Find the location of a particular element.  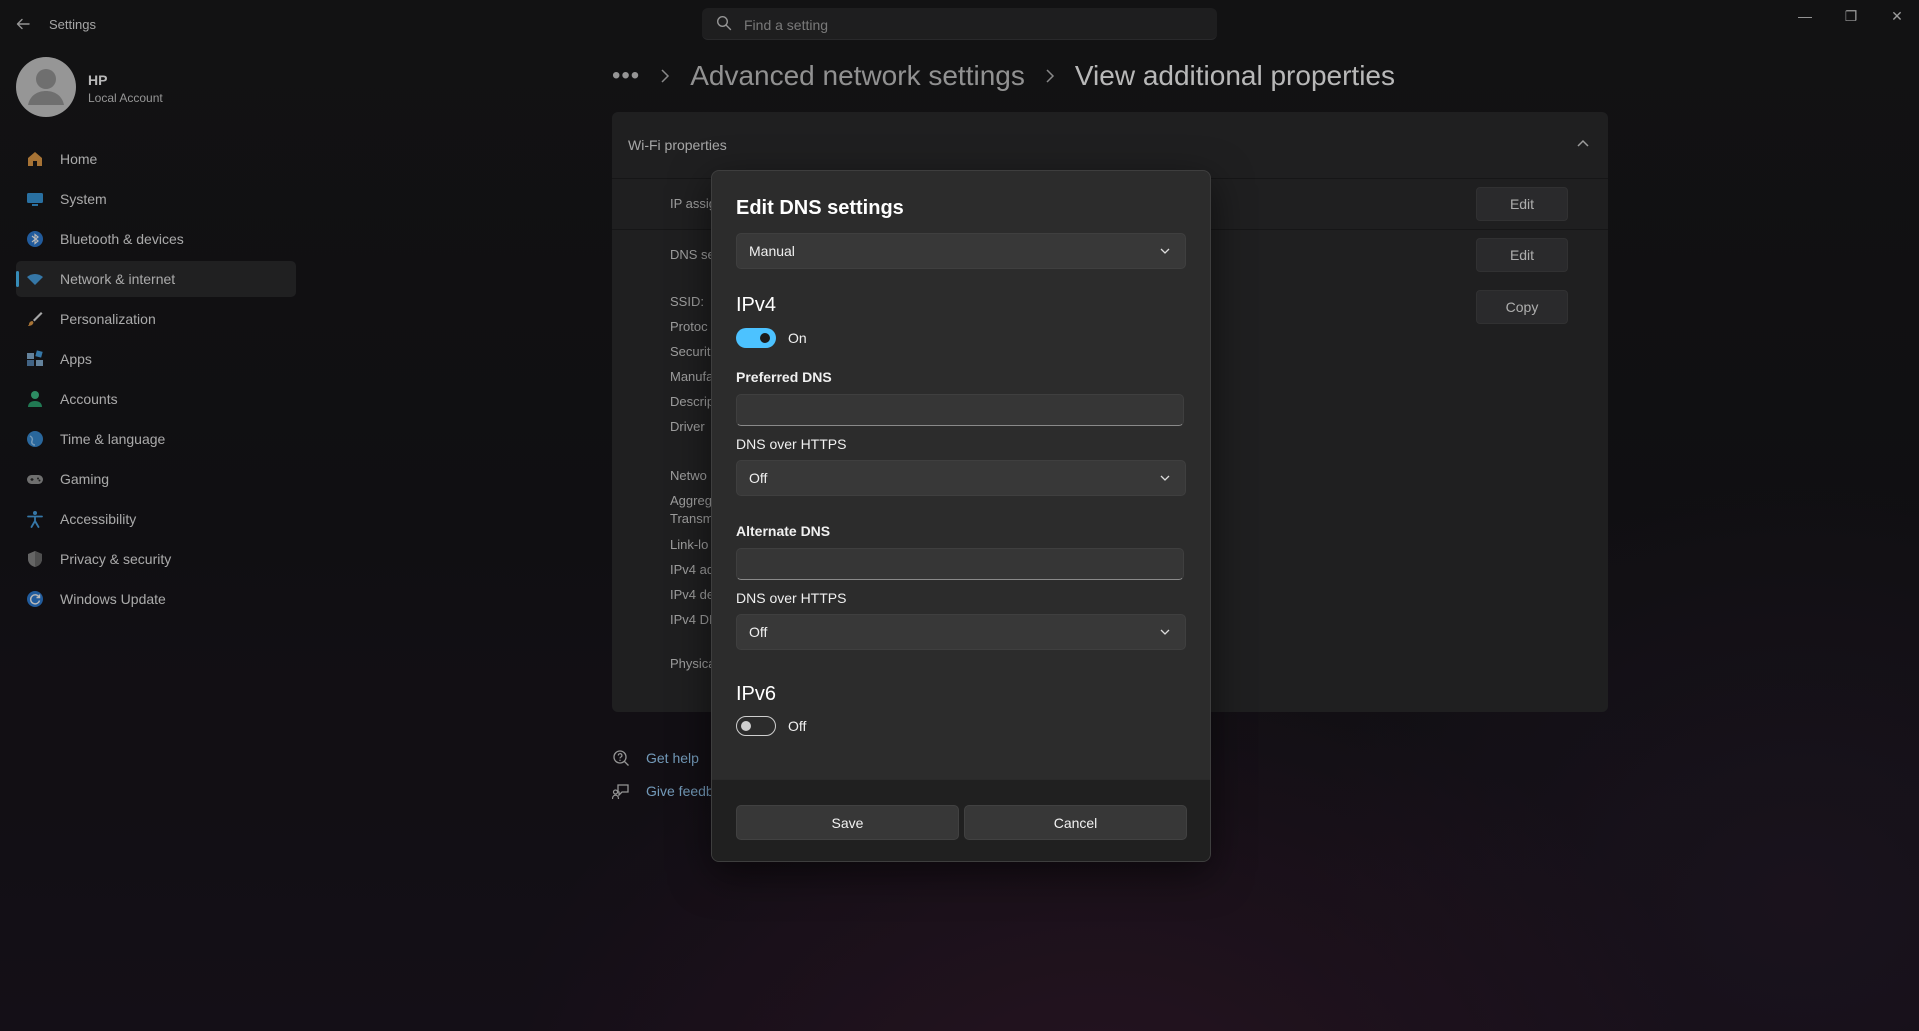

preferred-dns-label: Preferred DNS is located at coordinates (784, 377).